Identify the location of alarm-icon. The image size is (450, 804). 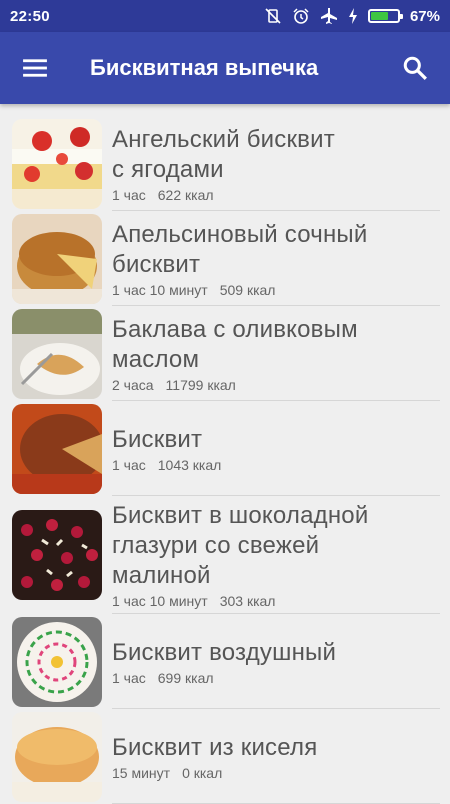
(301, 16).